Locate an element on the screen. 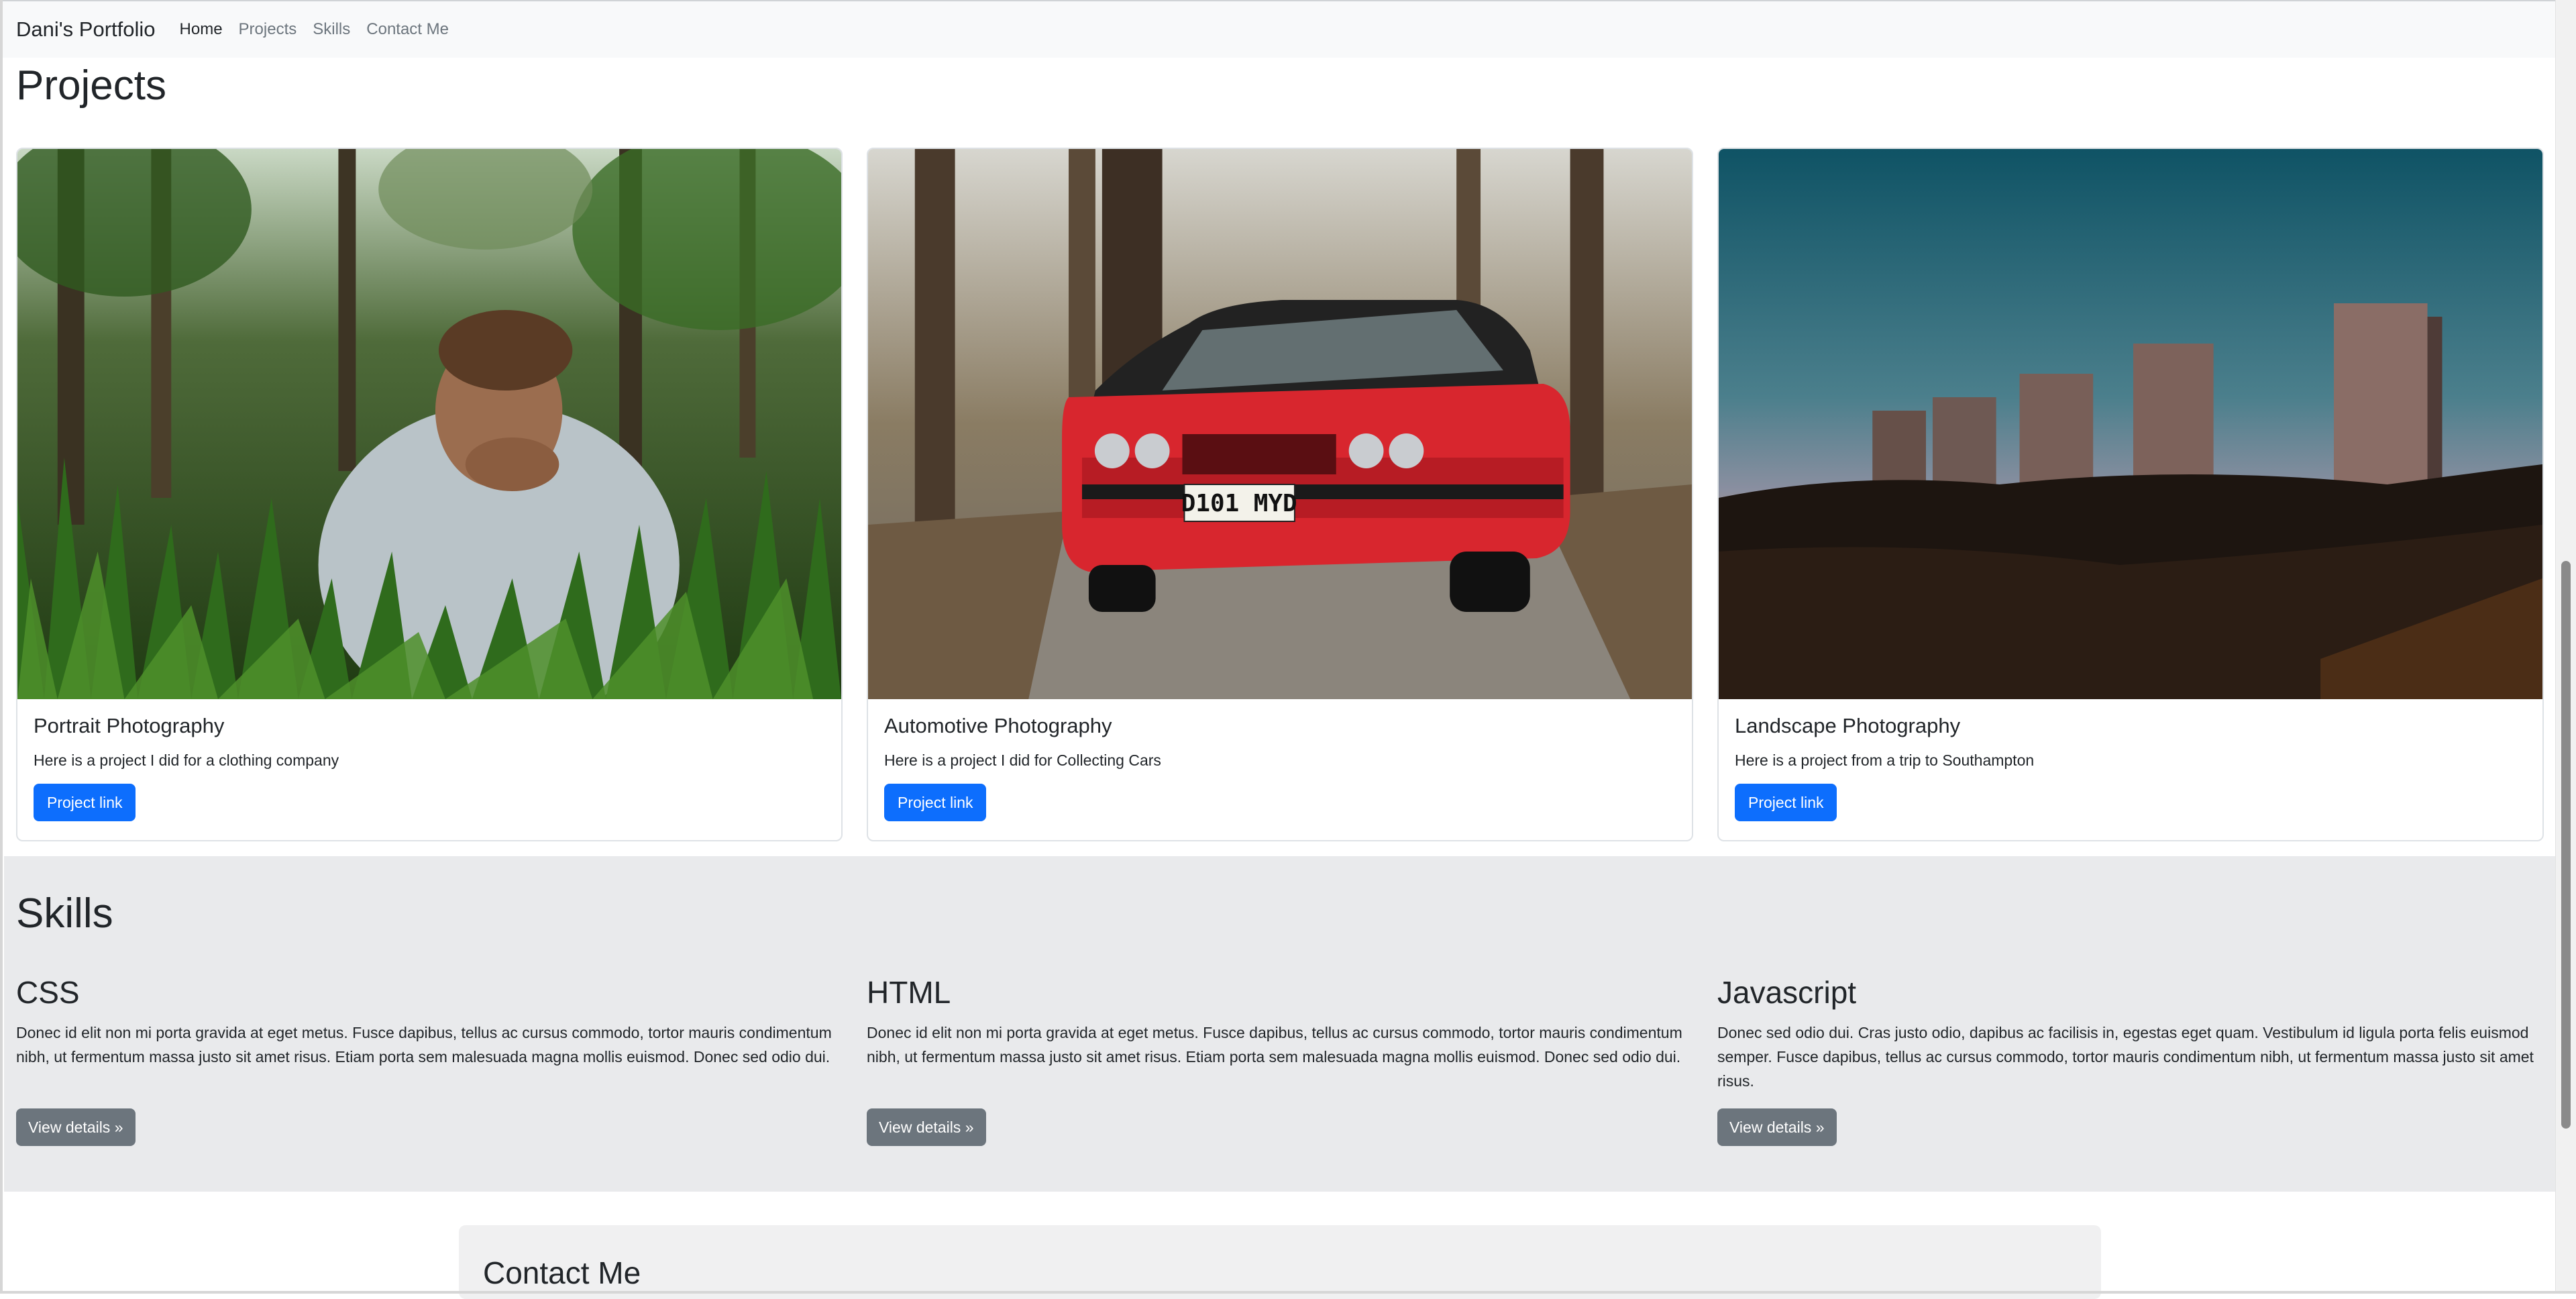  view-details-button-javascript: View details » is located at coordinates (1777, 1127).